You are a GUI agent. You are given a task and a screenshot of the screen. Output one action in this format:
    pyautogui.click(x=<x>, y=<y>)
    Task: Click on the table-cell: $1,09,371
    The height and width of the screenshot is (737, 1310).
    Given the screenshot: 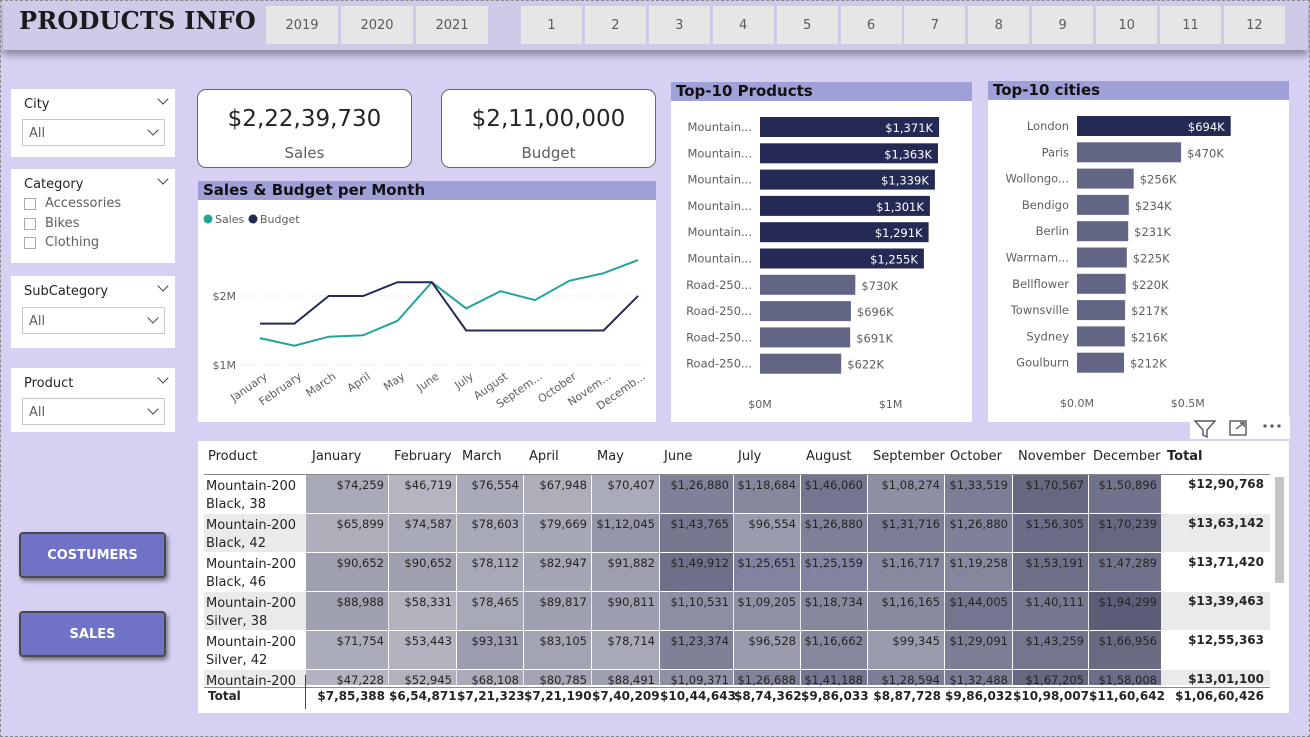 What is the action you would take?
    pyautogui.click(x=696, y=678)
    